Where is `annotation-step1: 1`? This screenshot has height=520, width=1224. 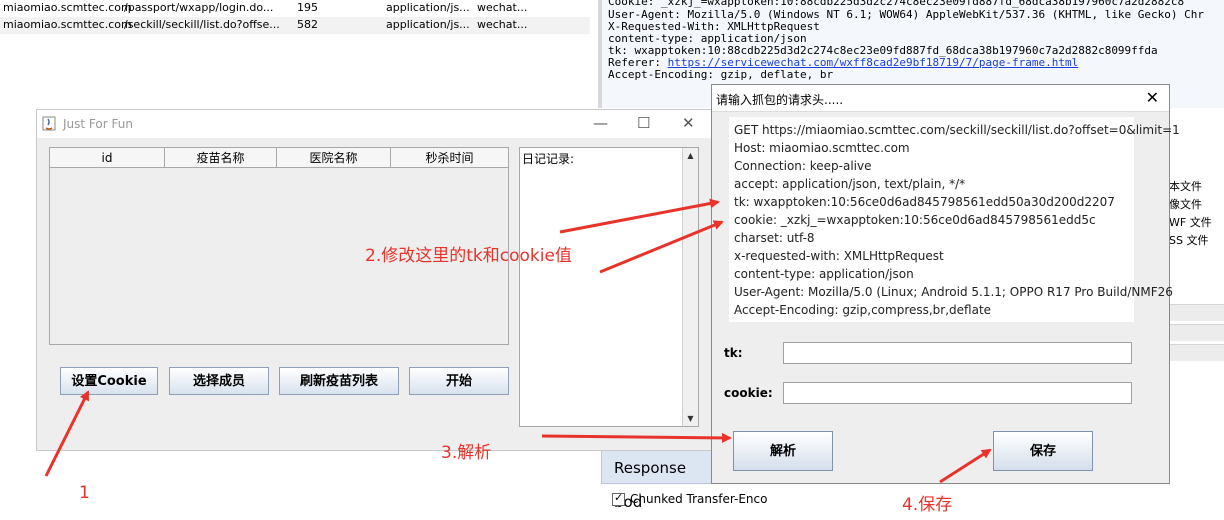
annotation-step1: 1 is located at coordinates (84, 493).